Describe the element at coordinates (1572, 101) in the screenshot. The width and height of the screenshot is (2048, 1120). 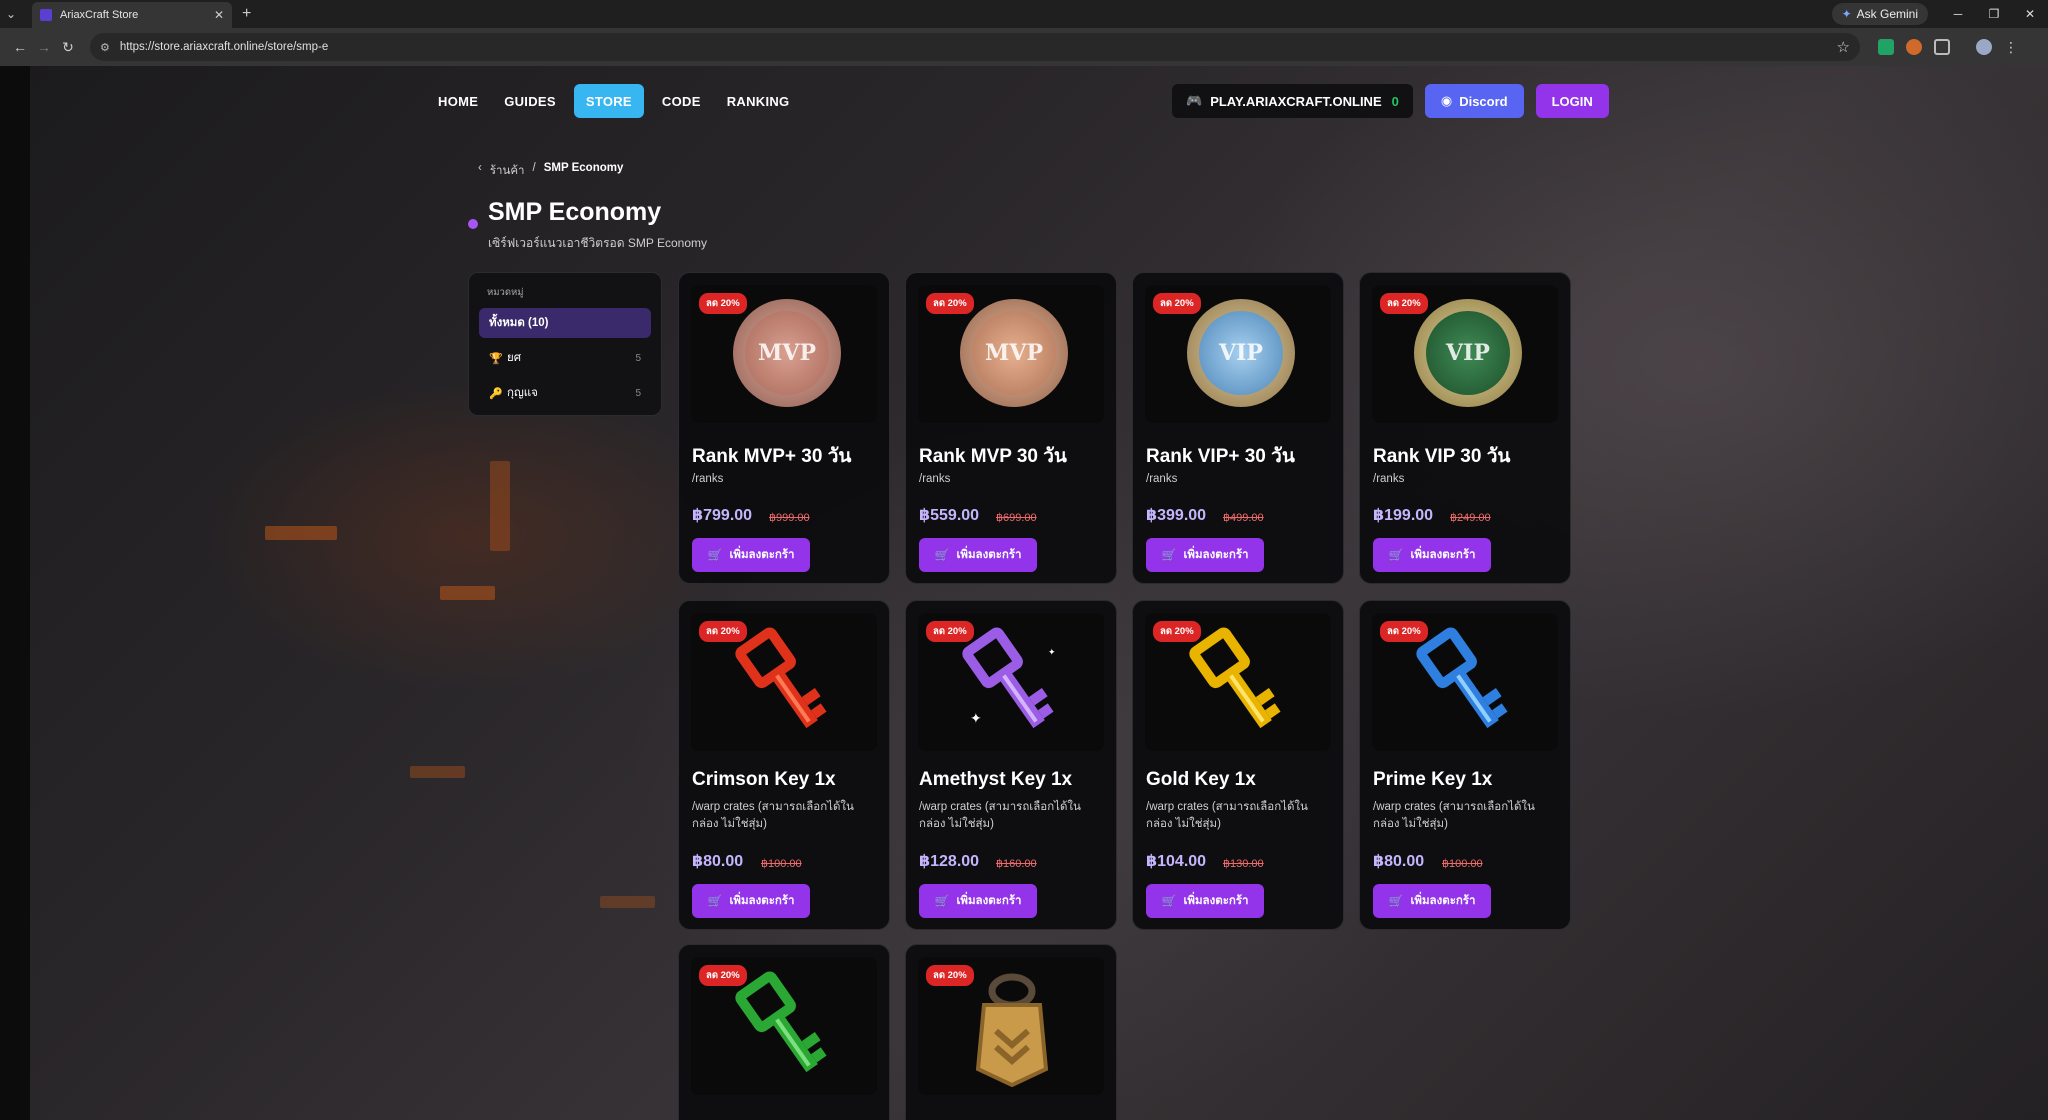
I see `login-button: LOGIN` at that location.